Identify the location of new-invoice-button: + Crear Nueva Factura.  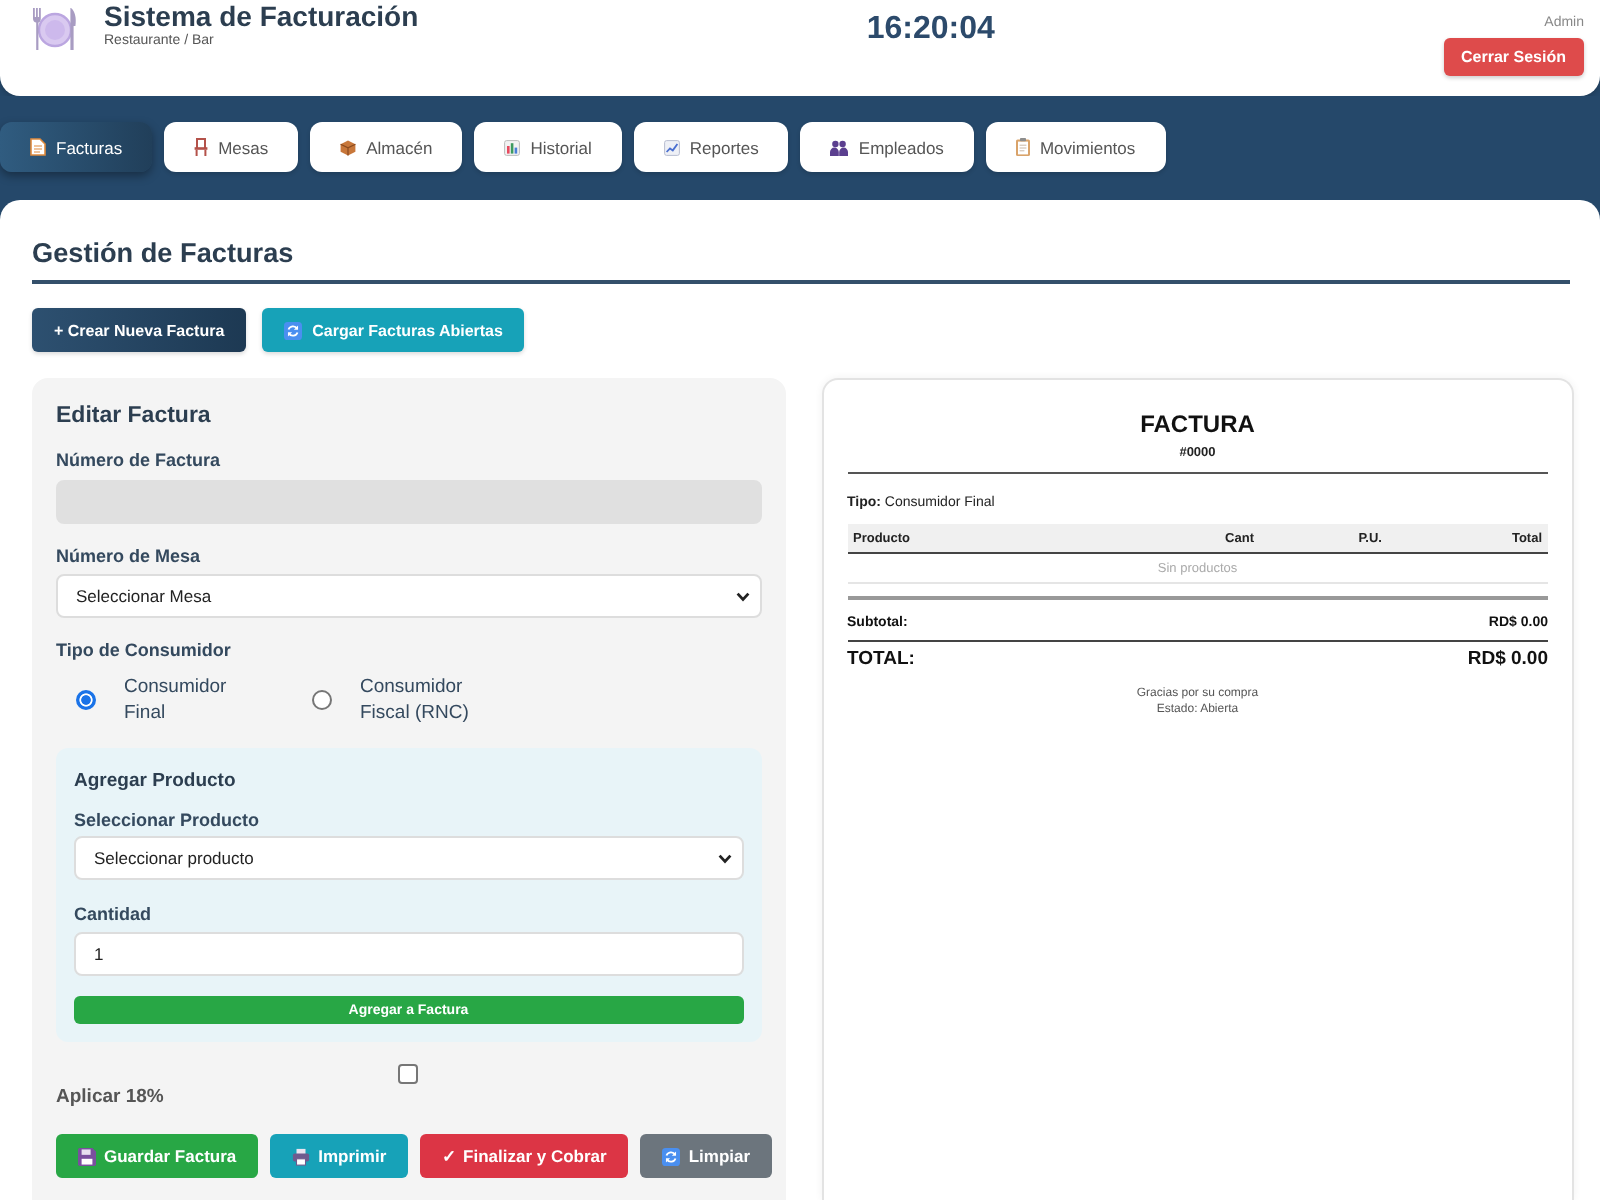
(139, 330).